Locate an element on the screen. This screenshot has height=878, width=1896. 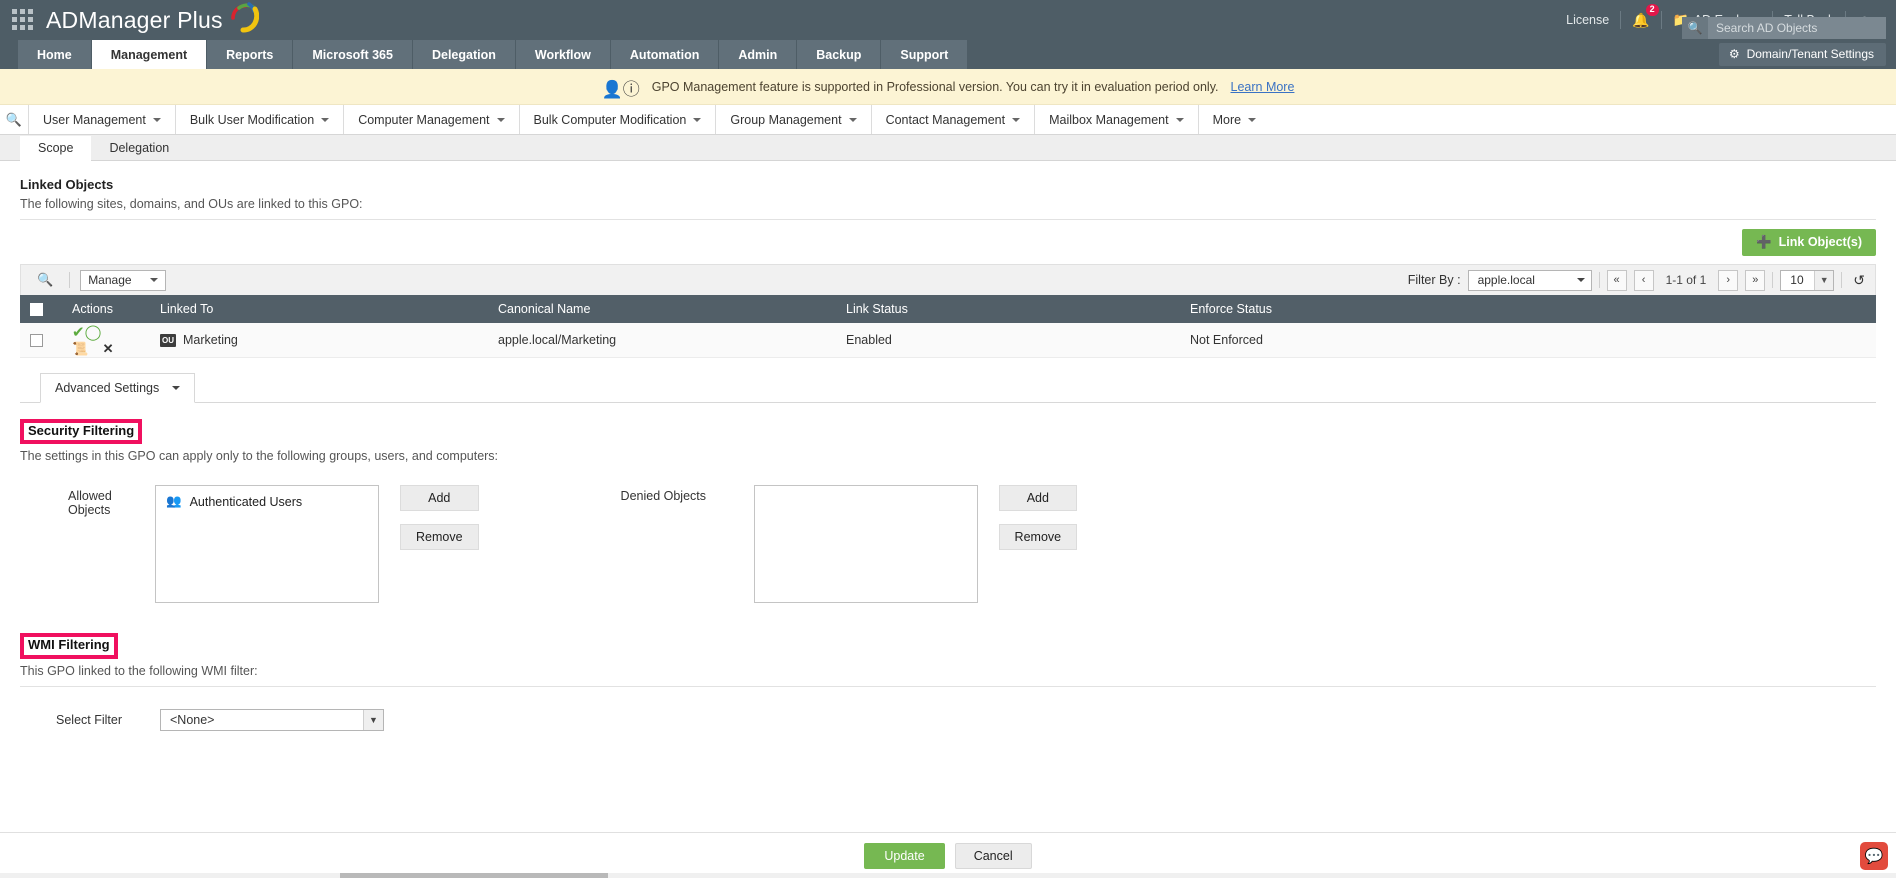
search-input is located at coordinates (1797, 28).